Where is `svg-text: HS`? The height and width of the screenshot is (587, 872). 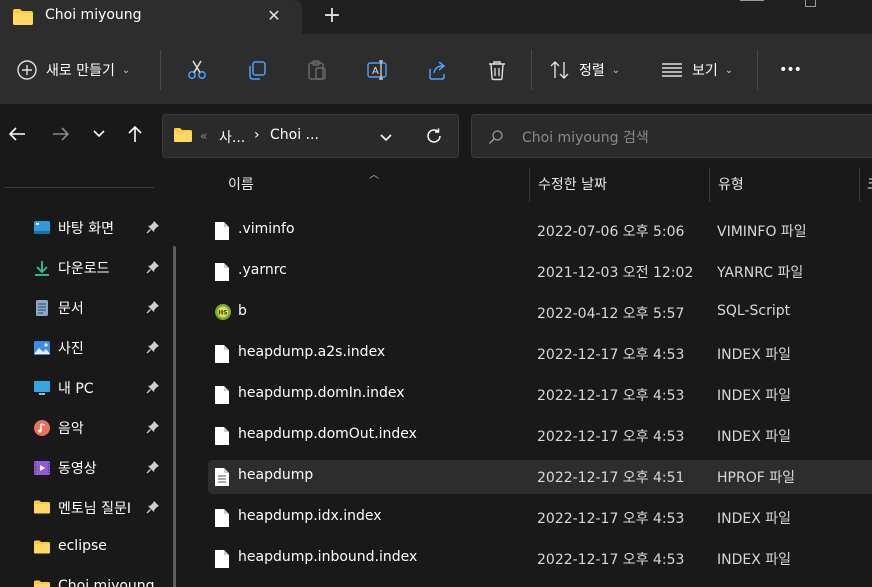 svg-text: HS is located at coordinates (222, 313).